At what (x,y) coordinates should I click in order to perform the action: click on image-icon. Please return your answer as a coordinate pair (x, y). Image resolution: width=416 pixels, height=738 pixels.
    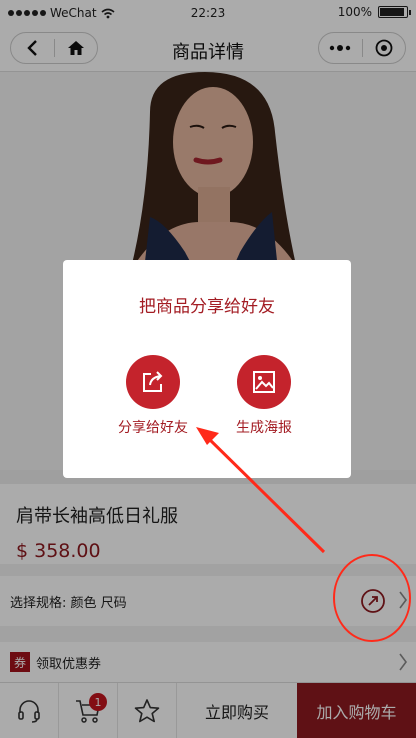
    Looking at the image, I should click on (264, 382).